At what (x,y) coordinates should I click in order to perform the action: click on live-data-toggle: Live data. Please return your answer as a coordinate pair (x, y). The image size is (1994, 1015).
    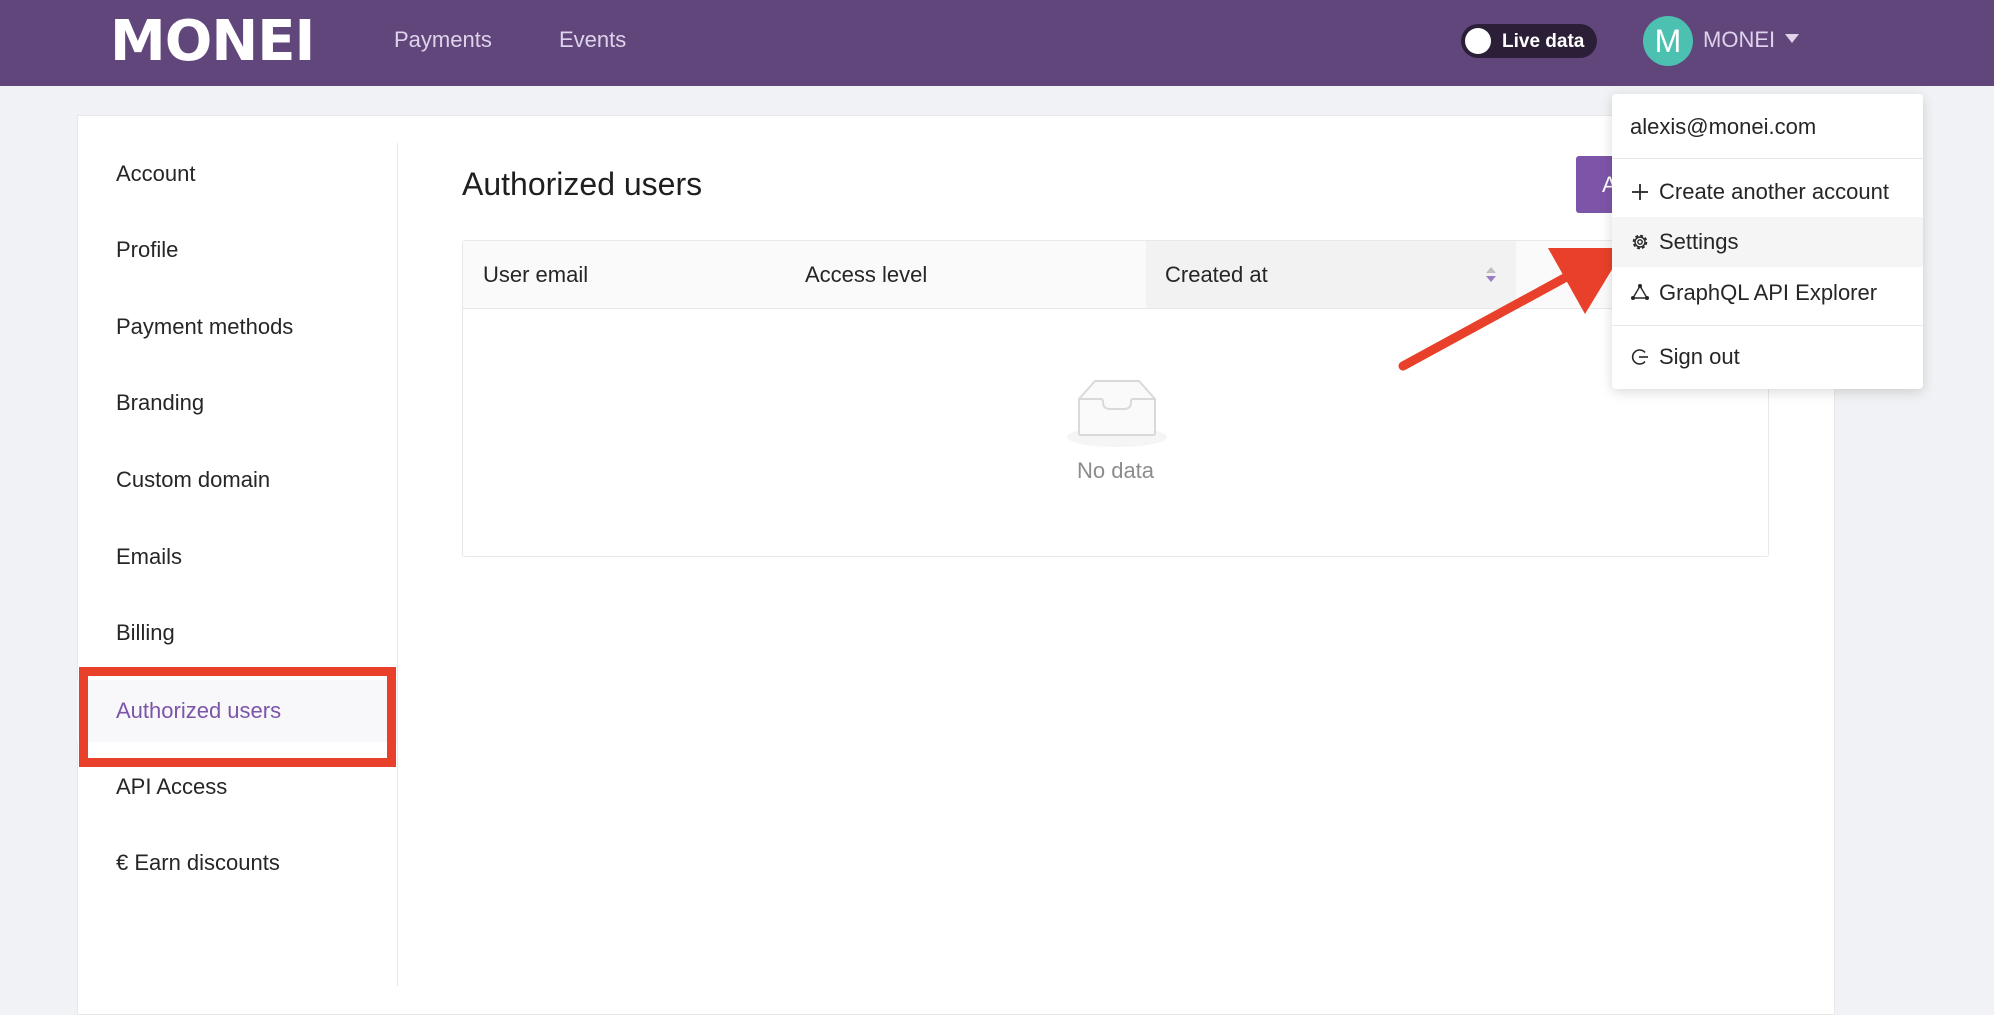
    Looking at the image, I should click on (1529, 41).